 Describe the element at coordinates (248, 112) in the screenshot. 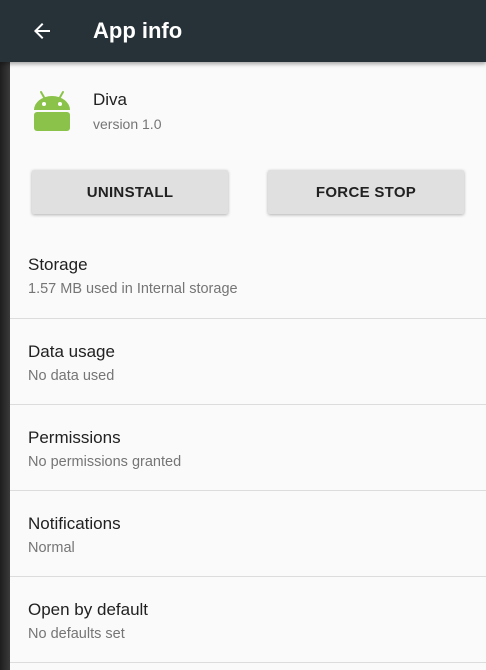

I see `app-header: Diva version 1.0` at that location.